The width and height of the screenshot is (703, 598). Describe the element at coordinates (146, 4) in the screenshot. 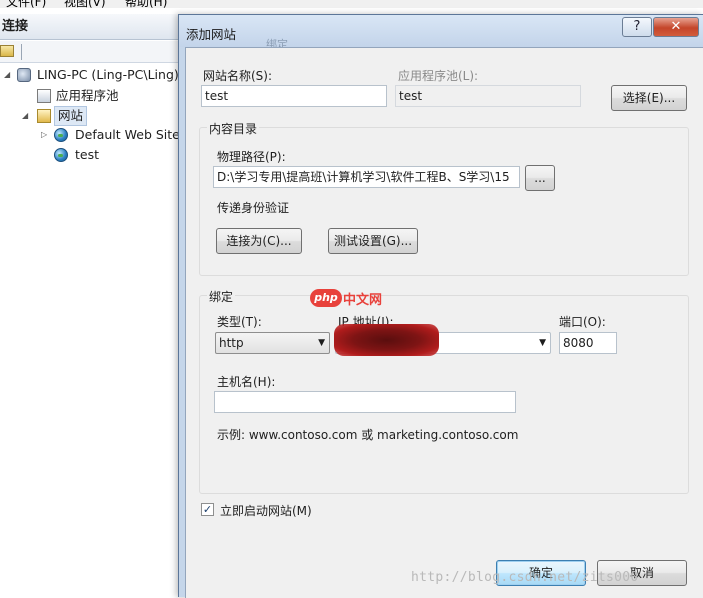

I see `menu-help: 帮助(H)` at that location.